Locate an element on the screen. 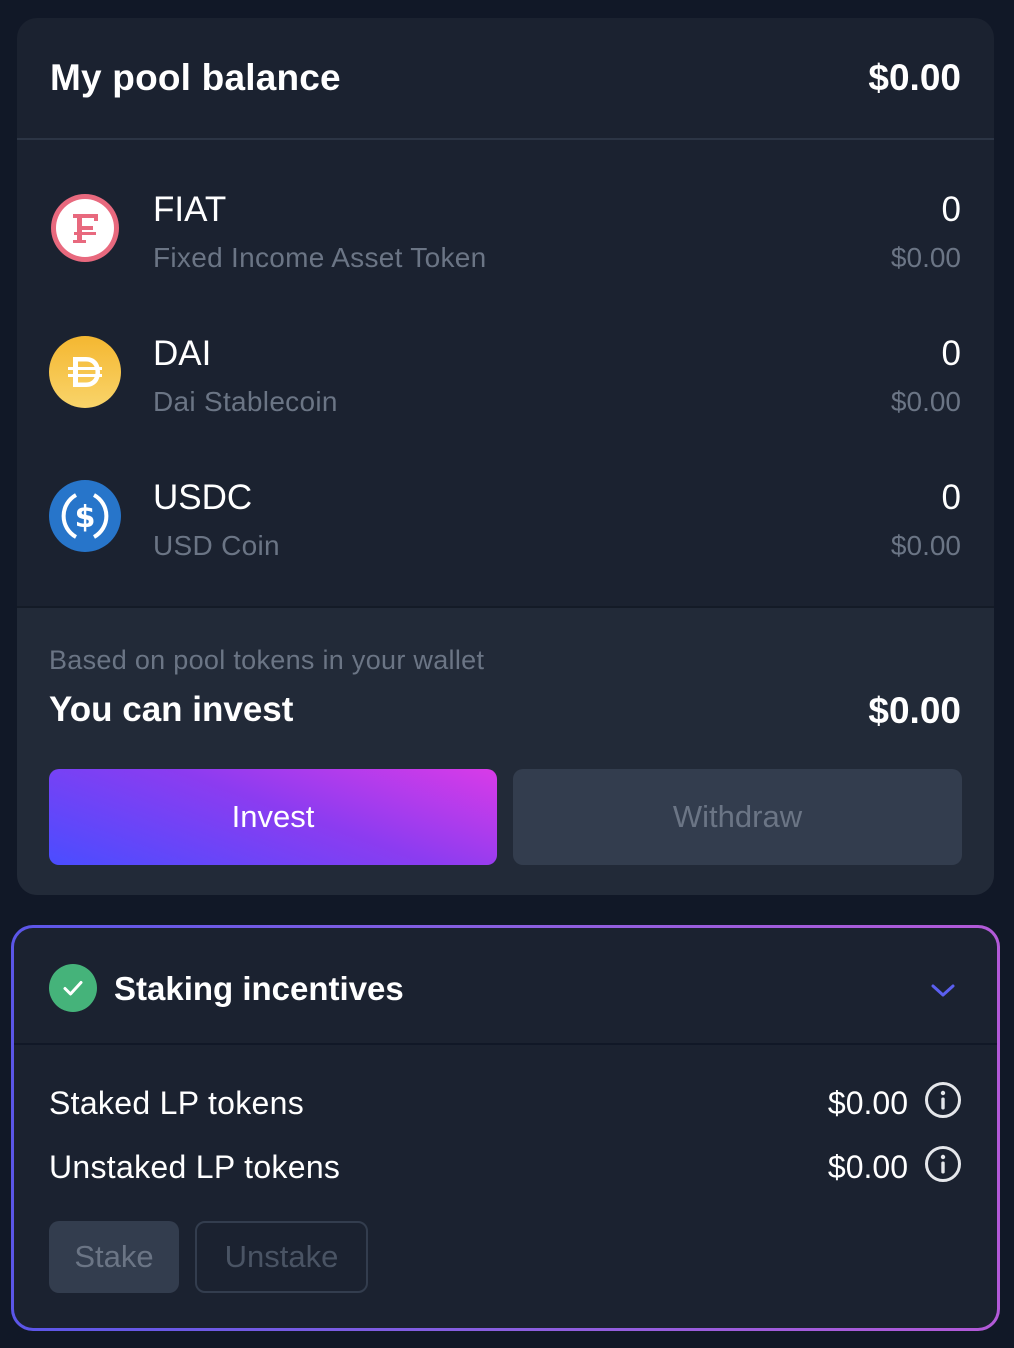  check-circle-icon is located at coordinates (73, 988).